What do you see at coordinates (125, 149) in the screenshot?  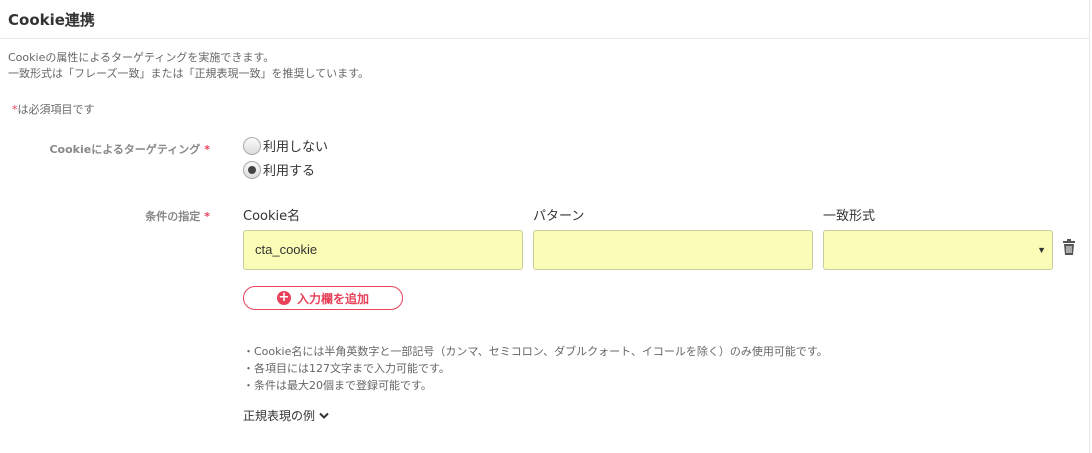 I see `targeting-label-text: Cookieによるターゲティング` at bounding box center [125, 149].